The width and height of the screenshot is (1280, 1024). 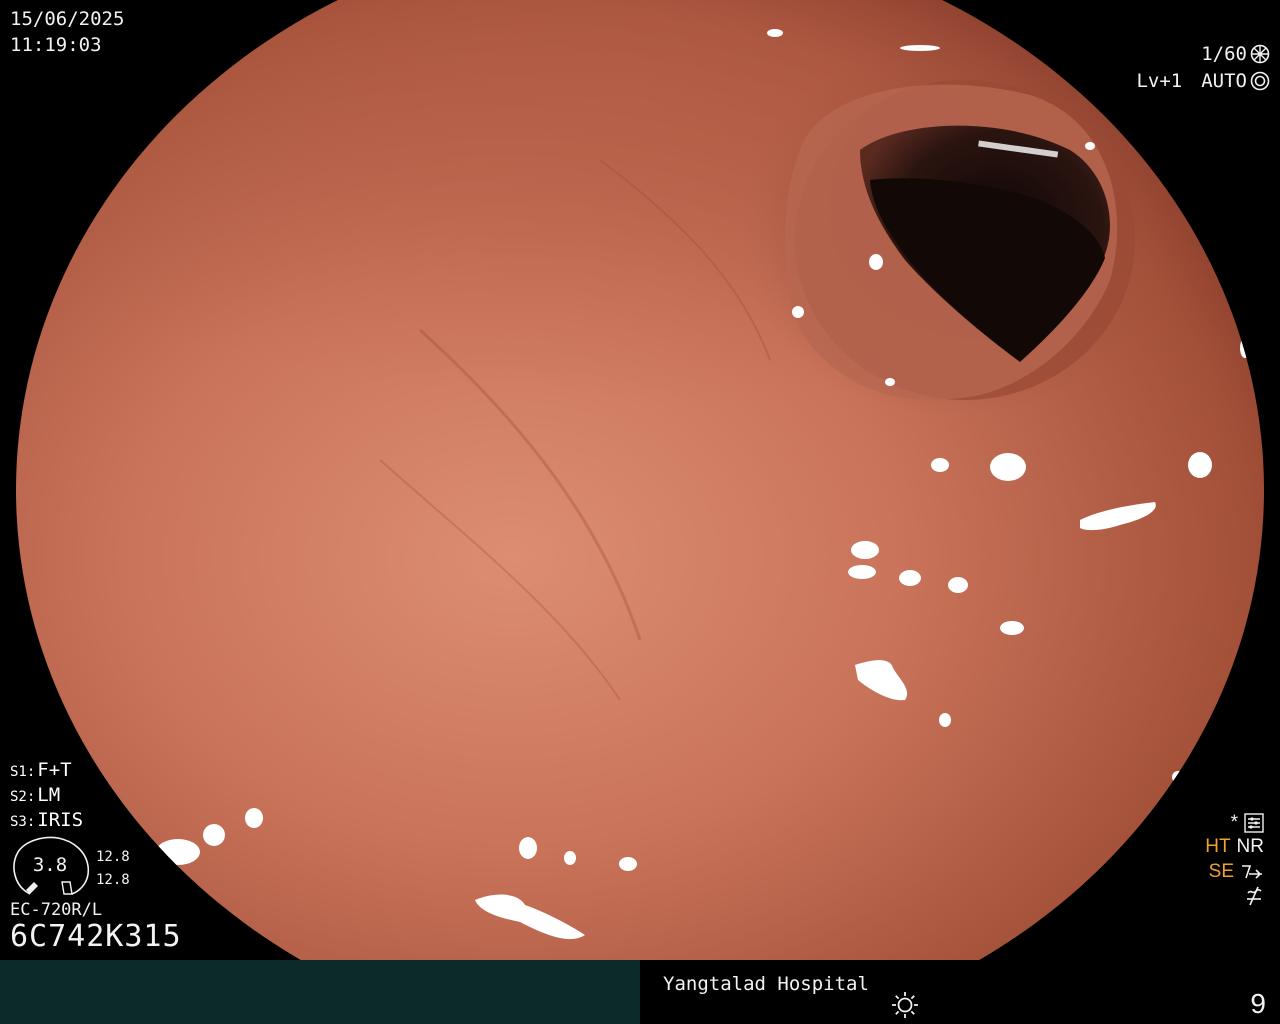 What do you see at coordinates (905, 1005) in the screenshot?
I see `light-sun-icon` at bounding box center [905, 1005].